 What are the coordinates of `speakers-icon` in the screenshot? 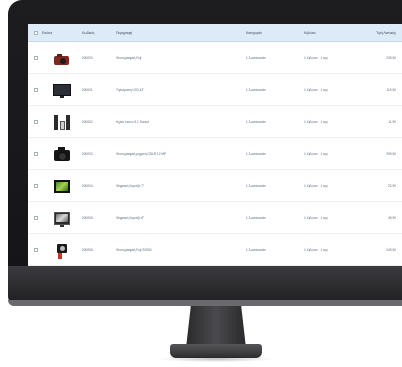 It's located at (62, 122).